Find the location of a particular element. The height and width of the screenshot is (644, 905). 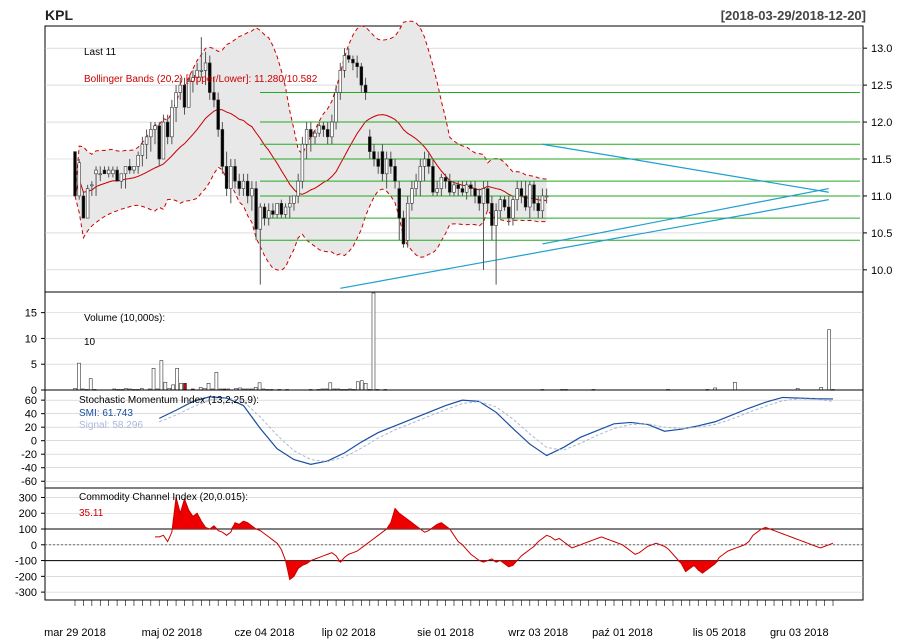

price-axis-tick-label: 12.0 is located at coordinates (881, 123).